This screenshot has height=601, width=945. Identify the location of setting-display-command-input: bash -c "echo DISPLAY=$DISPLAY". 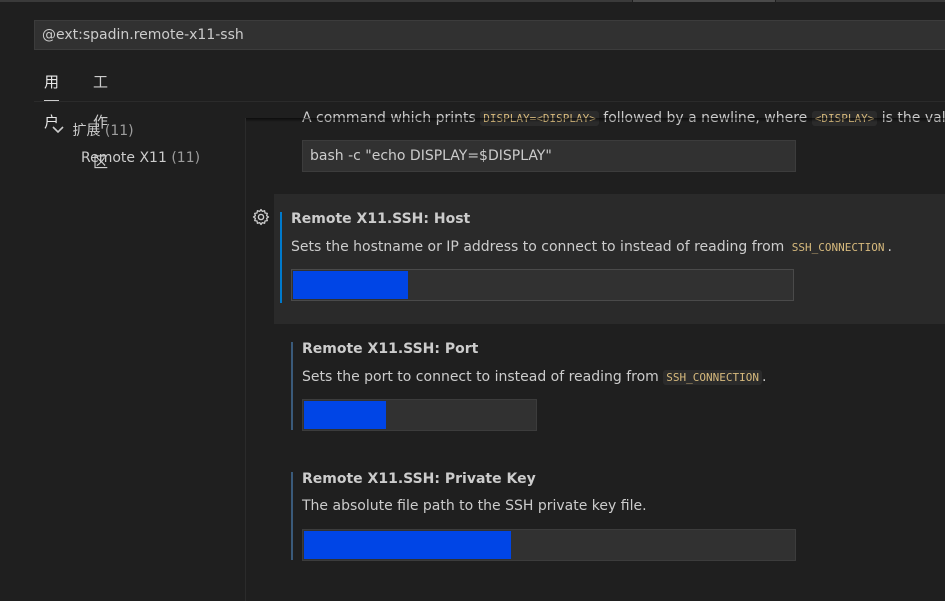
(549, 156).